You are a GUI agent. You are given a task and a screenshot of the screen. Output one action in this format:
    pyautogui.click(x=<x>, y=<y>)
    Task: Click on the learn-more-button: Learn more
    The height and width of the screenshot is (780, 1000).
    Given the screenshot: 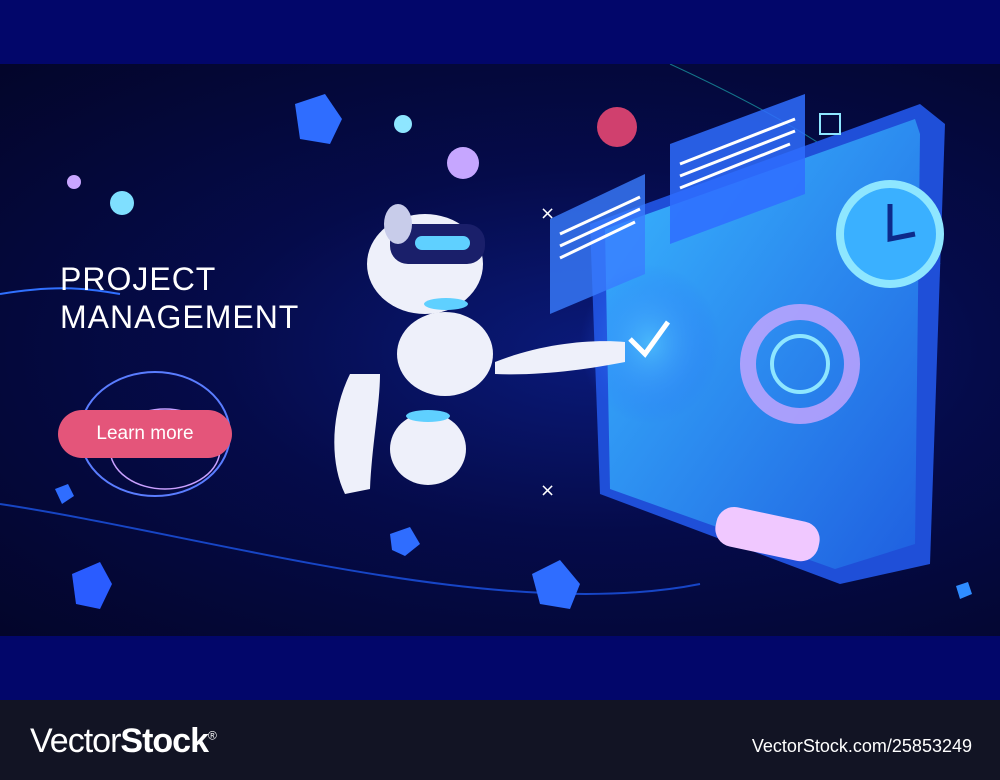 What is the action you would take?
    pyautogui.click(x=145, y=434)
    